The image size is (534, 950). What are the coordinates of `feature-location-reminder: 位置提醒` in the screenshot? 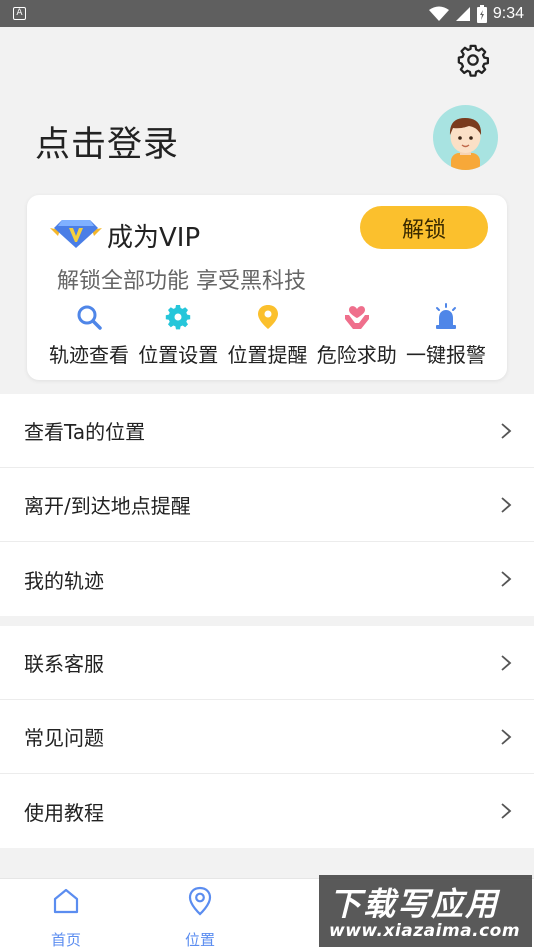 It's located at (268, 335).